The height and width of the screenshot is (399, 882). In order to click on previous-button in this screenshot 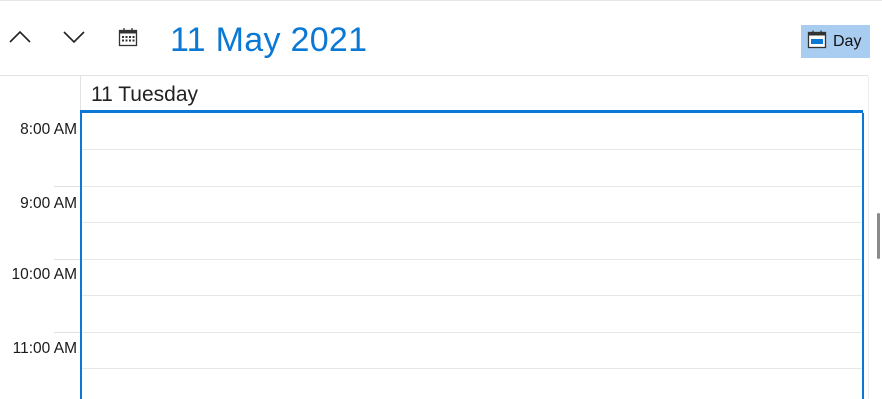, I will do `click(20, 39)`.